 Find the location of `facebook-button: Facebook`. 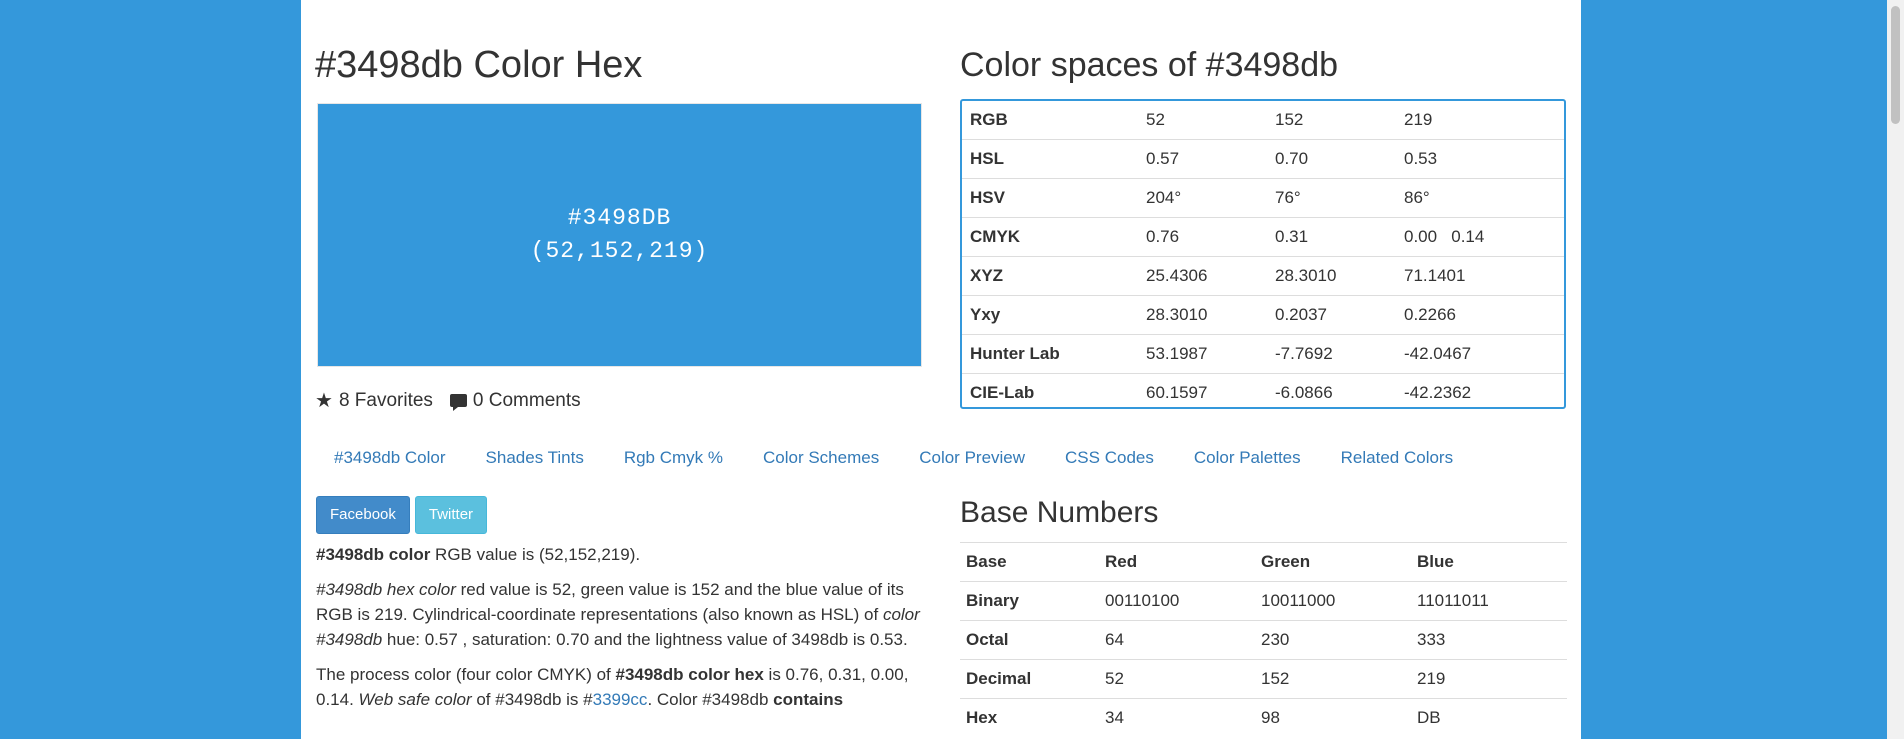

facebook-button: Facebook is located at coordinates (363, 515).